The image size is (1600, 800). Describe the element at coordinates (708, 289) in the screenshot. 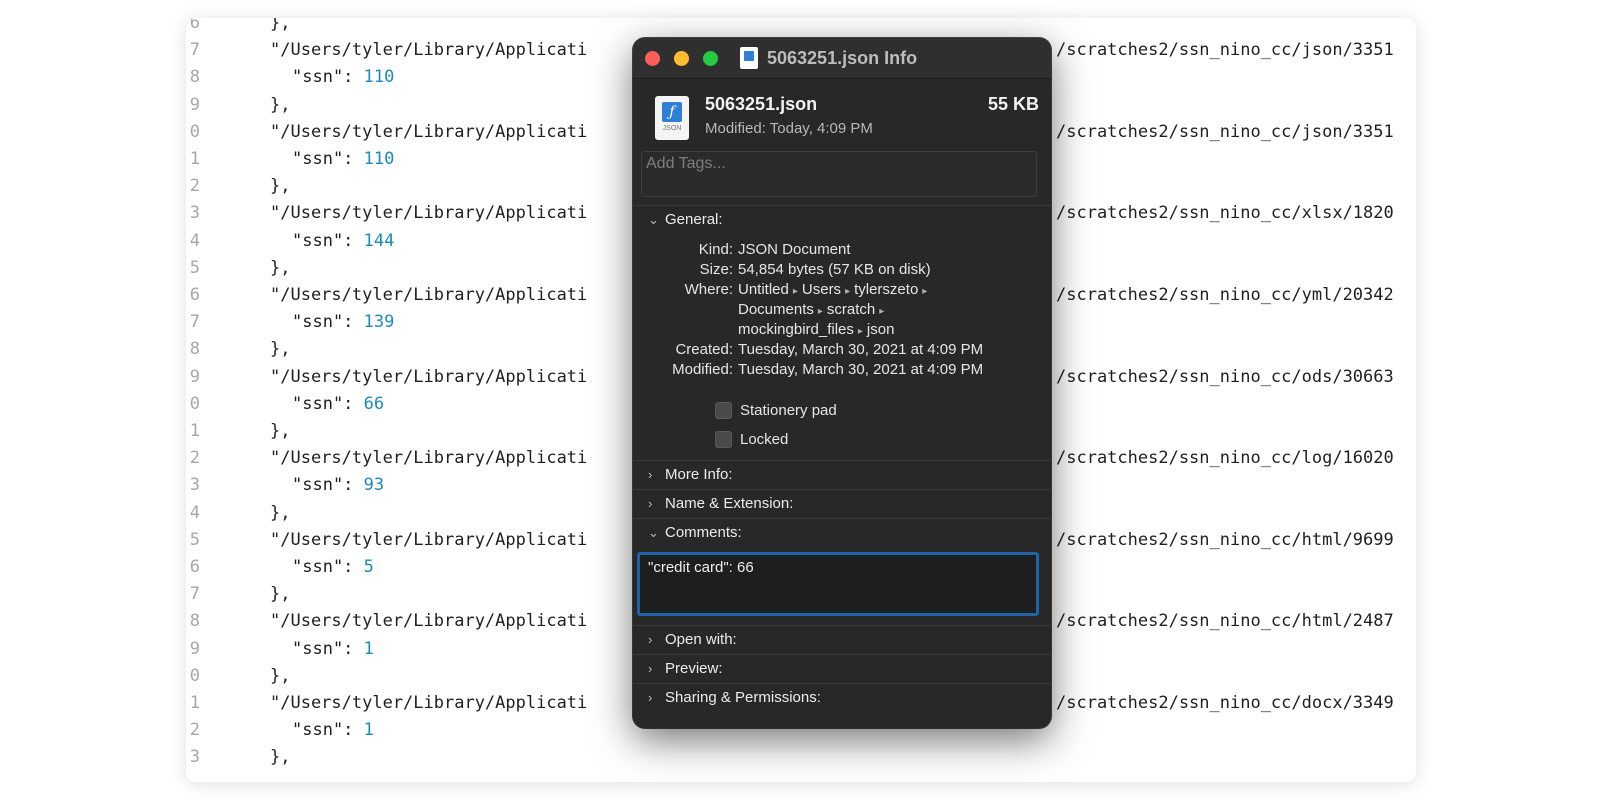

I see `where-label: Where:` at that location.